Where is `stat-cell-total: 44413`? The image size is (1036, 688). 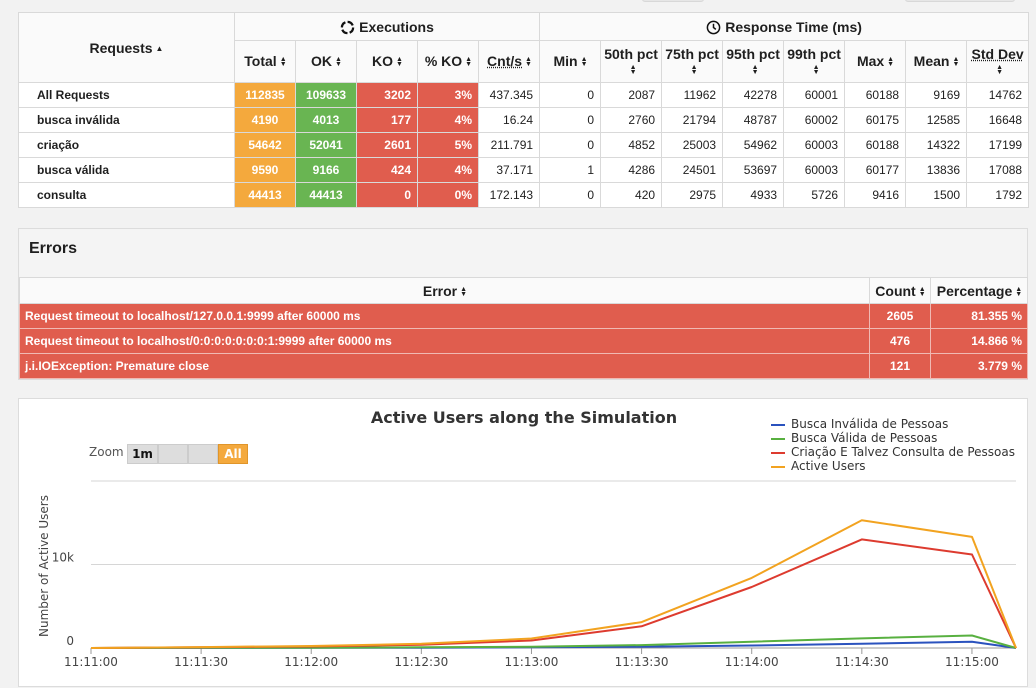
stat-cell-total: 44413 is located at coordinates (265, 195).